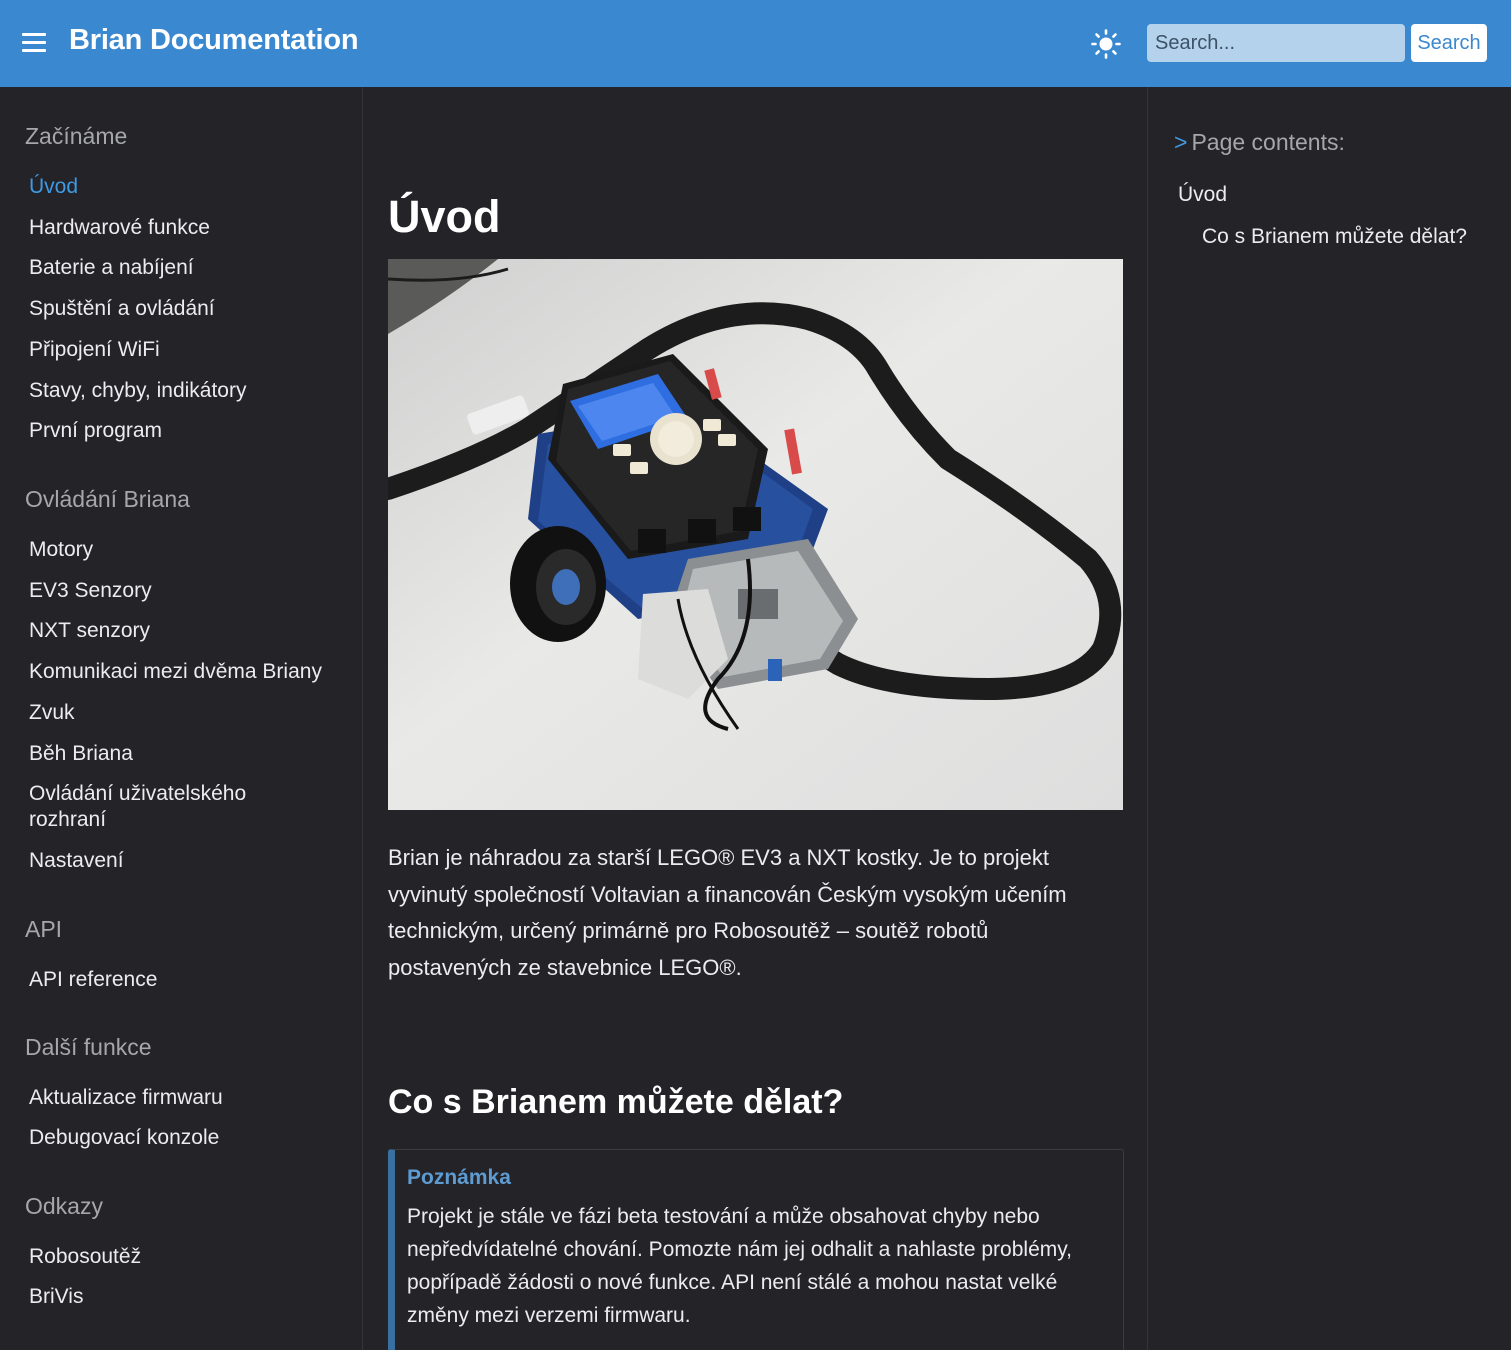  What do you see at coordinates (184, 228) in the screenshot?
I see `sidebar-item-hardwarove-funkce: Hardwarové funkce` at bounding box center [184, 228].